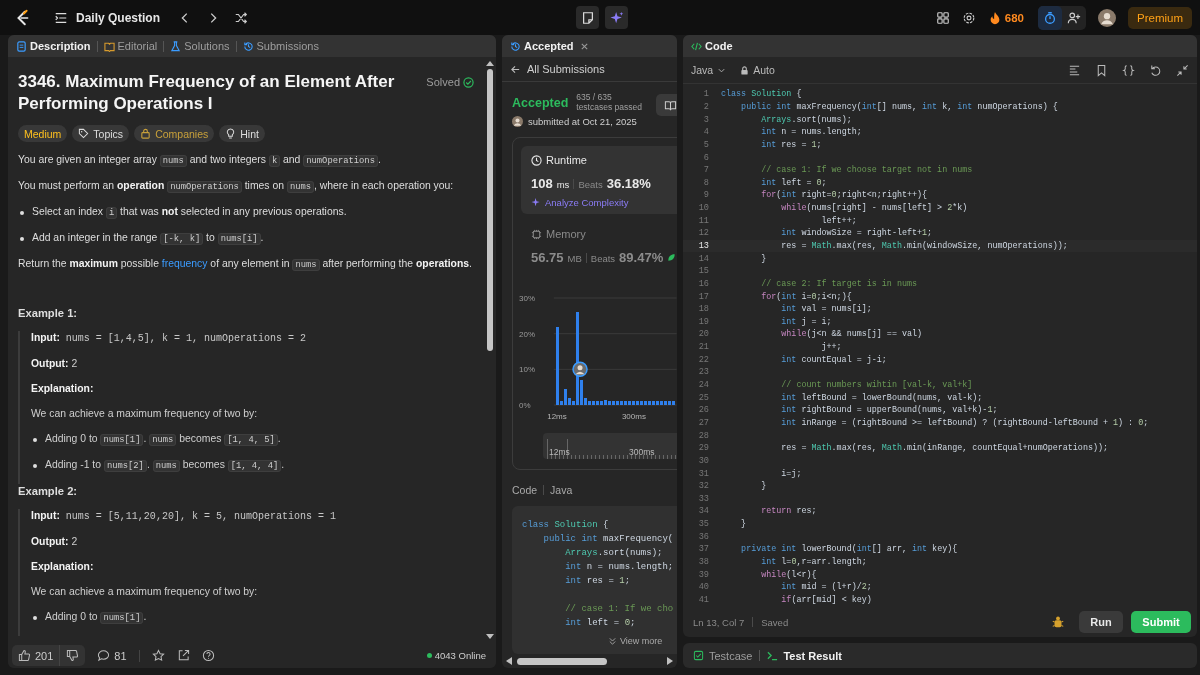 Image resolution: width=1200 pixels, height=675 pixels. Describe the element at coordinates (589, 69) in the screenshot. I see `back-link: All Submissions` at that location.